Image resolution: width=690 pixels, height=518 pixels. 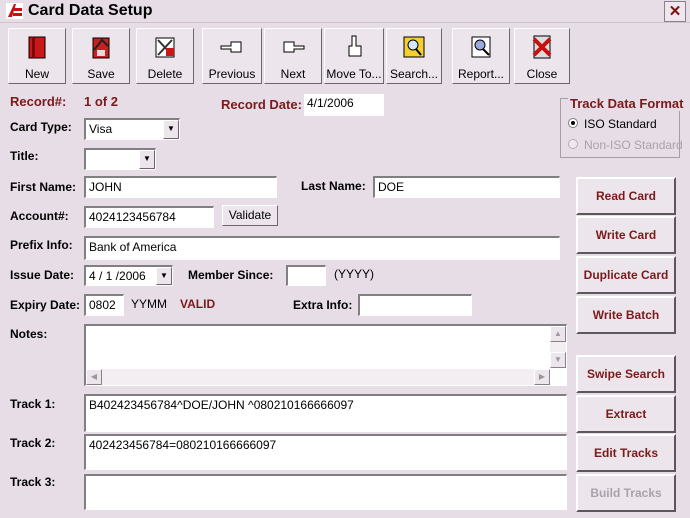 I want to click on track-format-title: Track Data Format, so click(x=627, y=103).